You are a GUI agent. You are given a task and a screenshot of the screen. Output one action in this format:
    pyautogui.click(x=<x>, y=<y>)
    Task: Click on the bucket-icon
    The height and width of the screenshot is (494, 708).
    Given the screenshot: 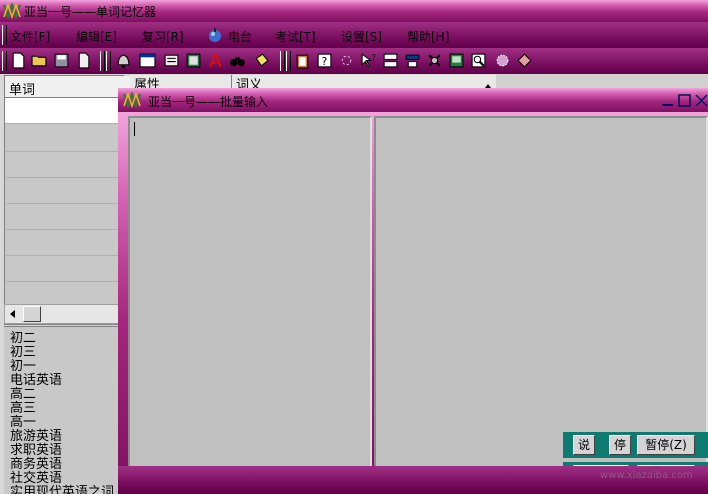 What is the action you would take?
    pyautogui.click(x=261, y=60)
    